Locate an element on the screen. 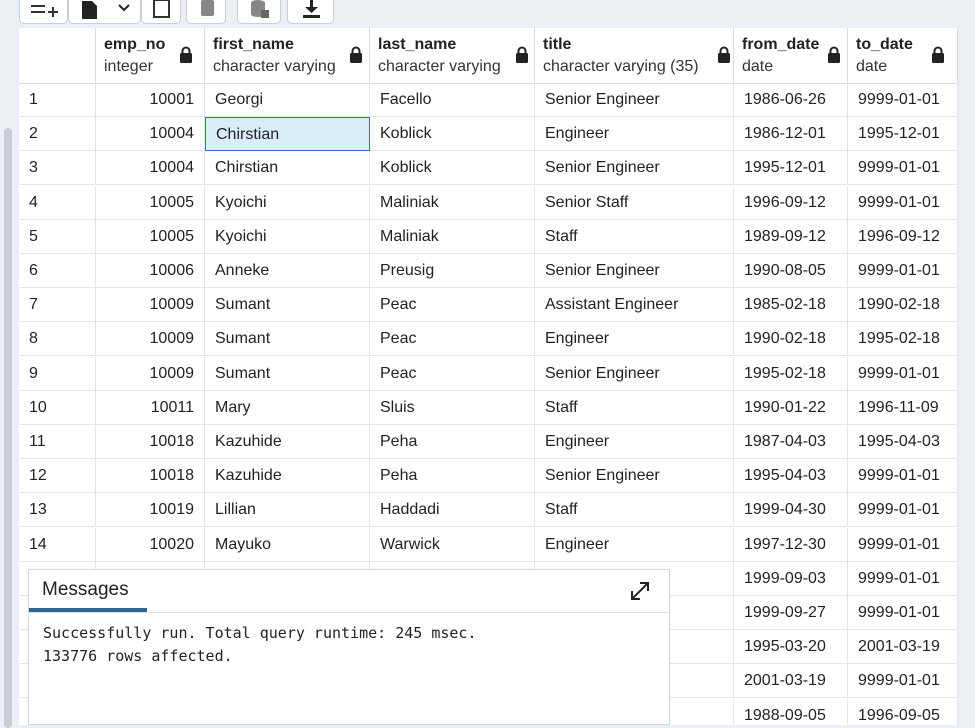 This screenshot has width=975, height=728. table-cell: 1990-02-18 is located at coordinates (903, 305).